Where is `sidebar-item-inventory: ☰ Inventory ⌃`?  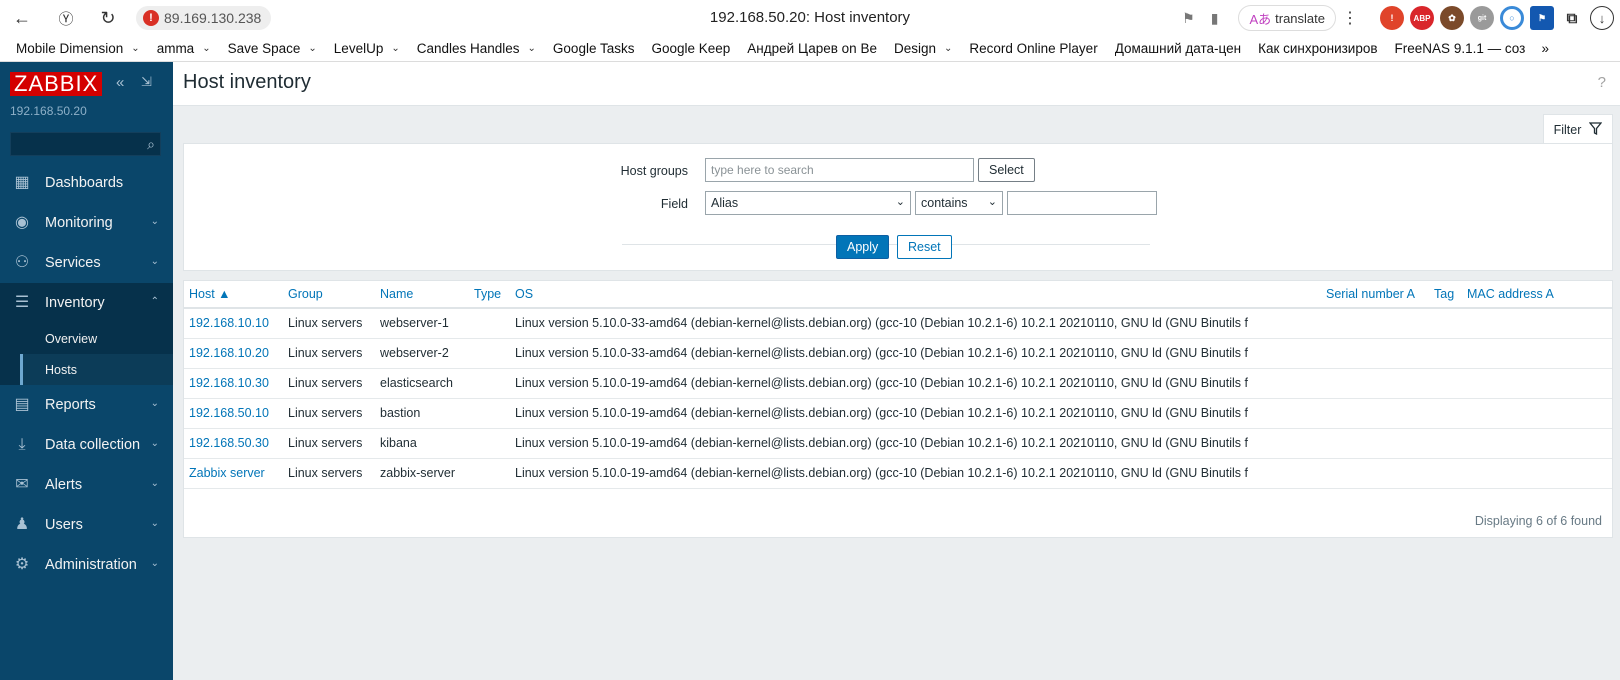 sidebar-item-inventory: ☰ Inventory ⌃ is located at coordinates (86, 303).